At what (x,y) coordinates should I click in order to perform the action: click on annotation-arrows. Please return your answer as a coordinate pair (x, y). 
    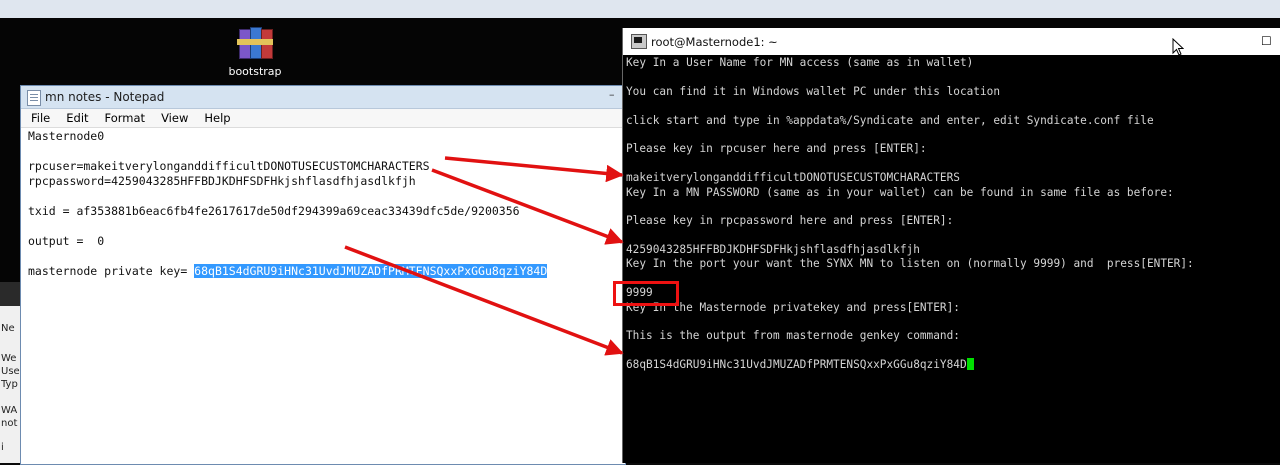
    Looking at the image, I should click on (484, 256).